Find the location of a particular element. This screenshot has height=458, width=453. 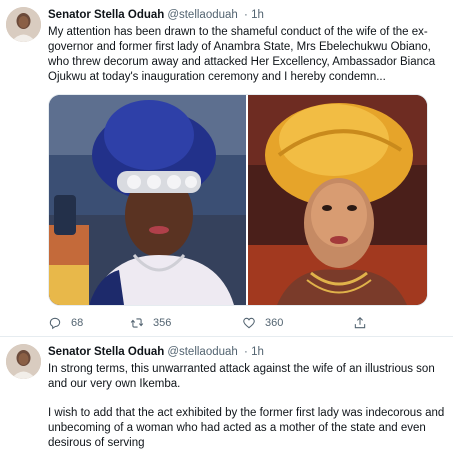

retweet-count: 356 is located at coordinates (162, 323).